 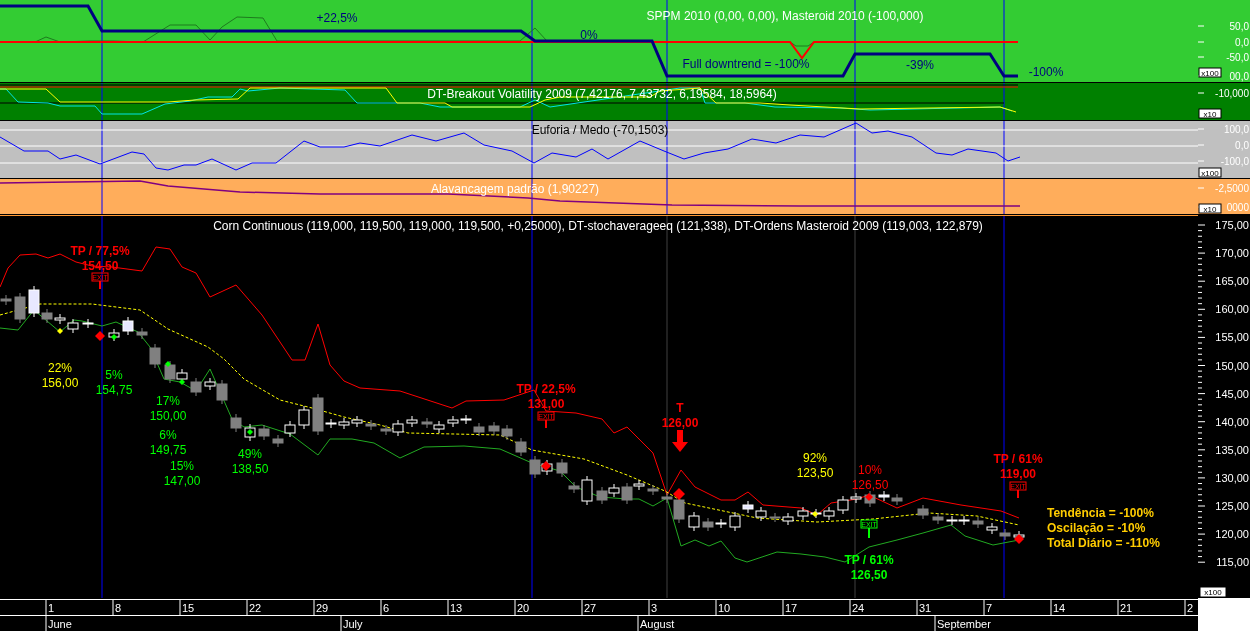 I want to click on price-axis-label: 130,00, so click(x=1232, y=477).